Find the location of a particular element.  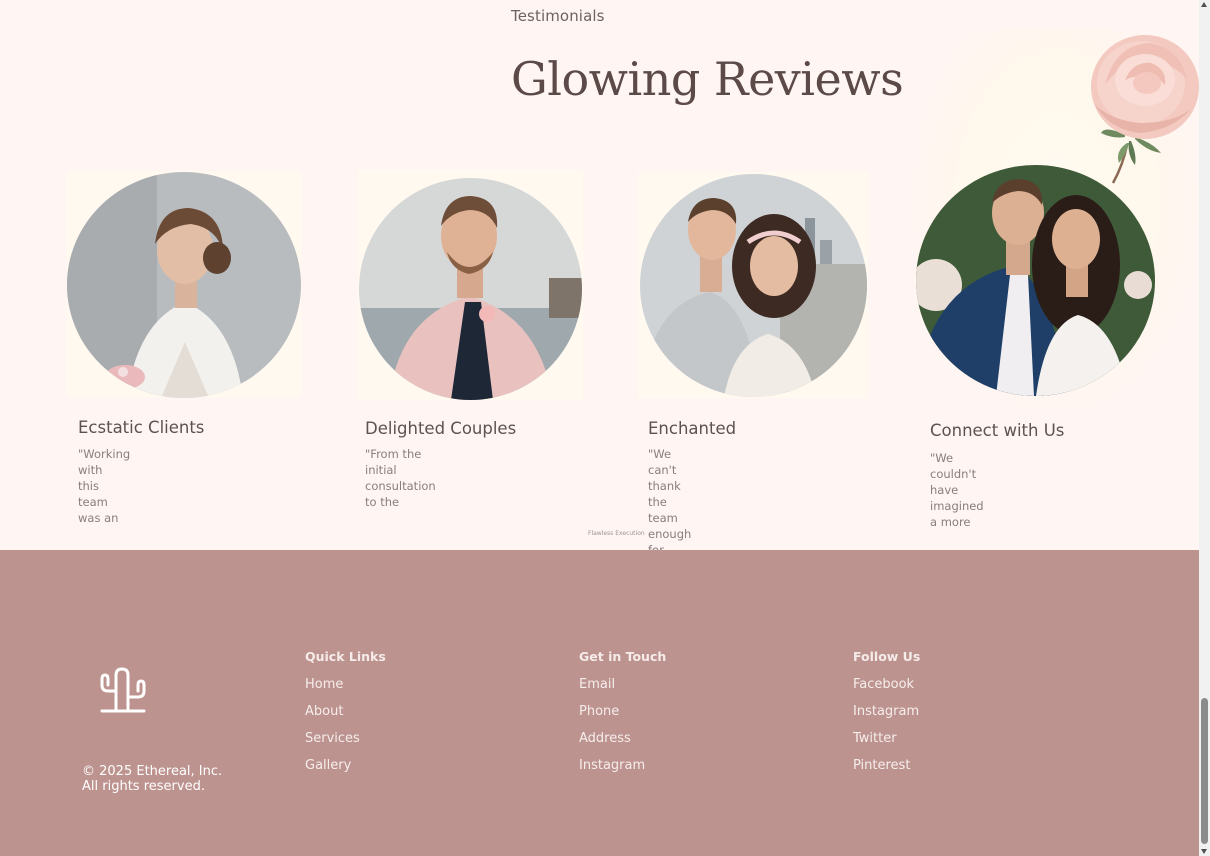

footer-link-pinterest: Pinterest is located at coordinates (886, 770).